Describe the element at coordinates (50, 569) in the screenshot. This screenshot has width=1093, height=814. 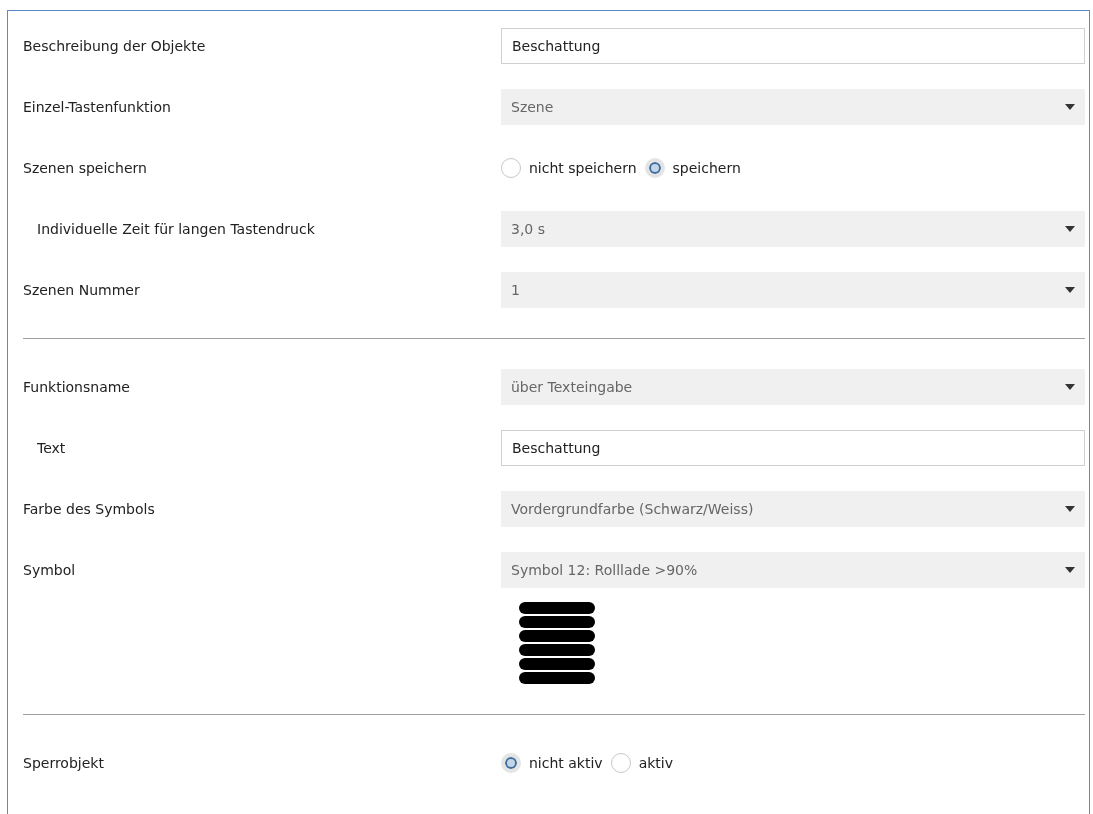
I see `field-label: Symbol` at that location.